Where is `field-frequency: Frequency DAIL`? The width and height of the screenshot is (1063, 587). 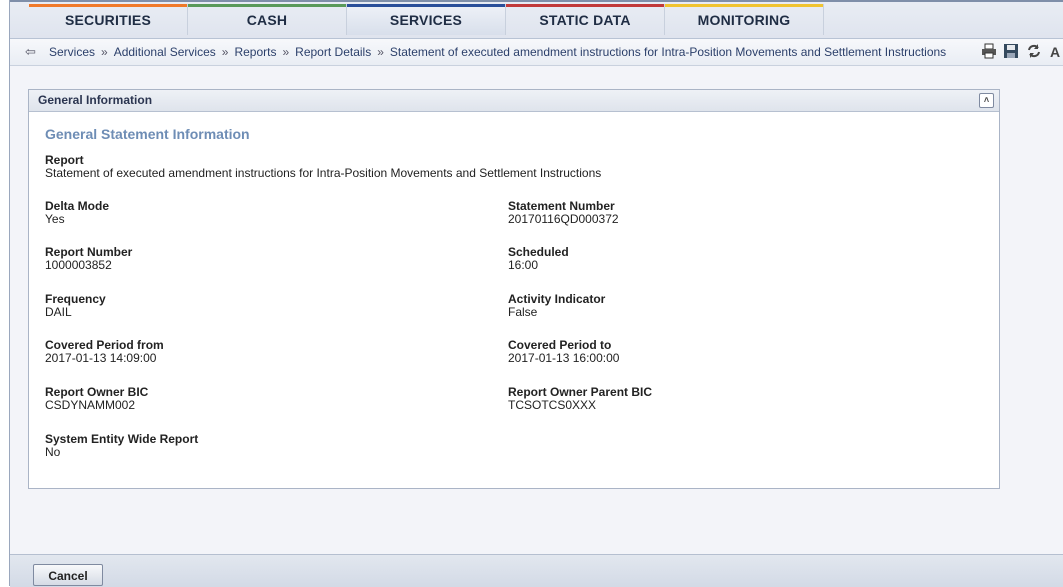 field-frequency: Frequency DAIL is located at coordinates (75, 306).